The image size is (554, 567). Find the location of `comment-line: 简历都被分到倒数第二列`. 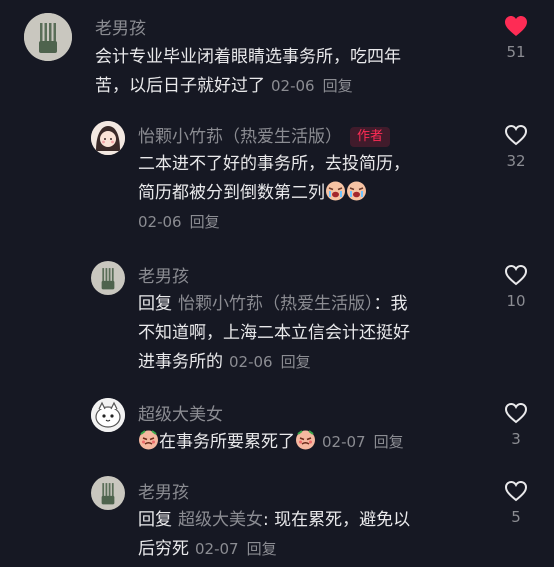

comment-line: 简历都被分到倒数第二列 is located at coordinates (274, 193).